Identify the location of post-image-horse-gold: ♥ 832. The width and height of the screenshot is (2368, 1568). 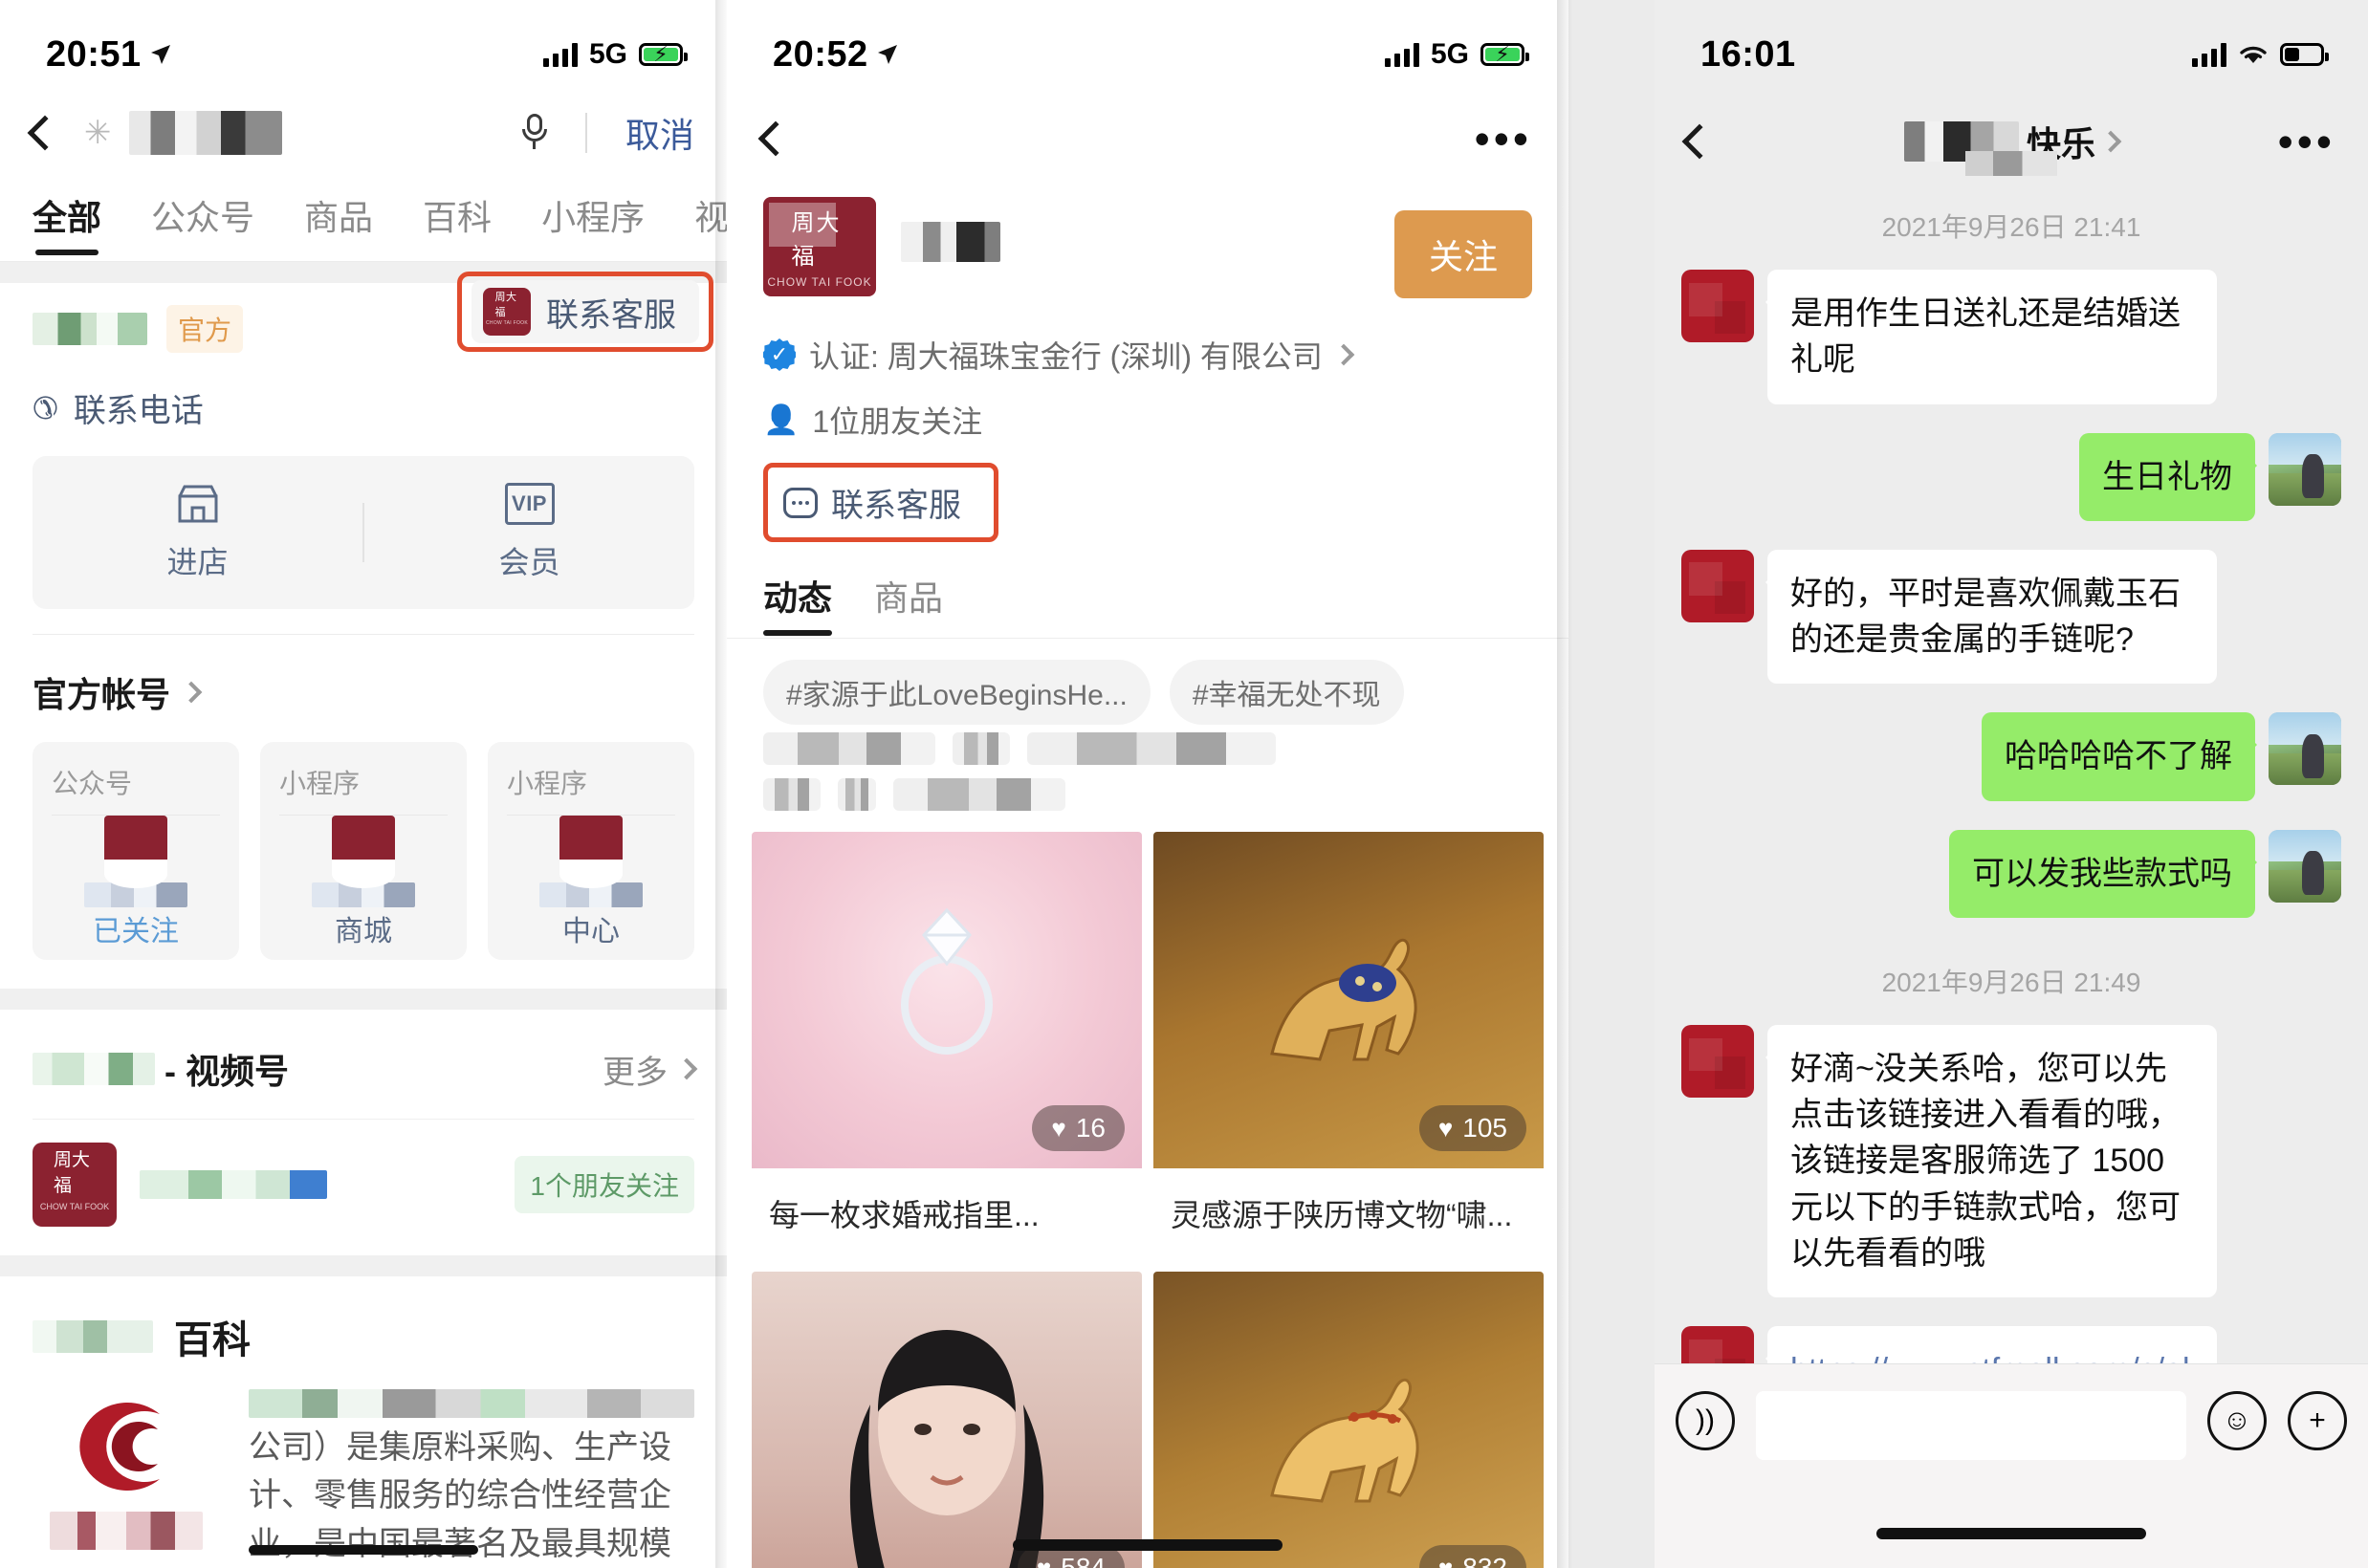
(1348, 1420).